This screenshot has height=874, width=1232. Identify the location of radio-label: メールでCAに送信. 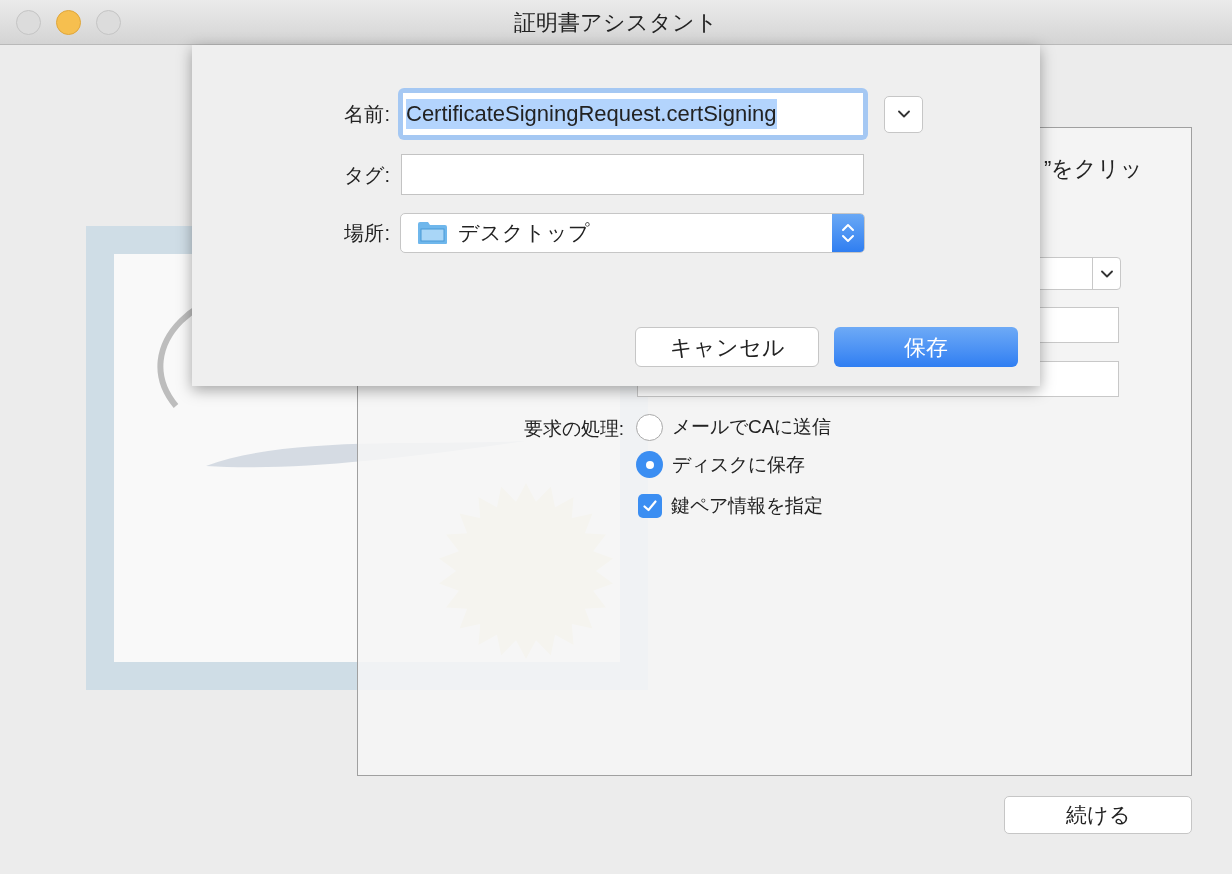
(752, 427).